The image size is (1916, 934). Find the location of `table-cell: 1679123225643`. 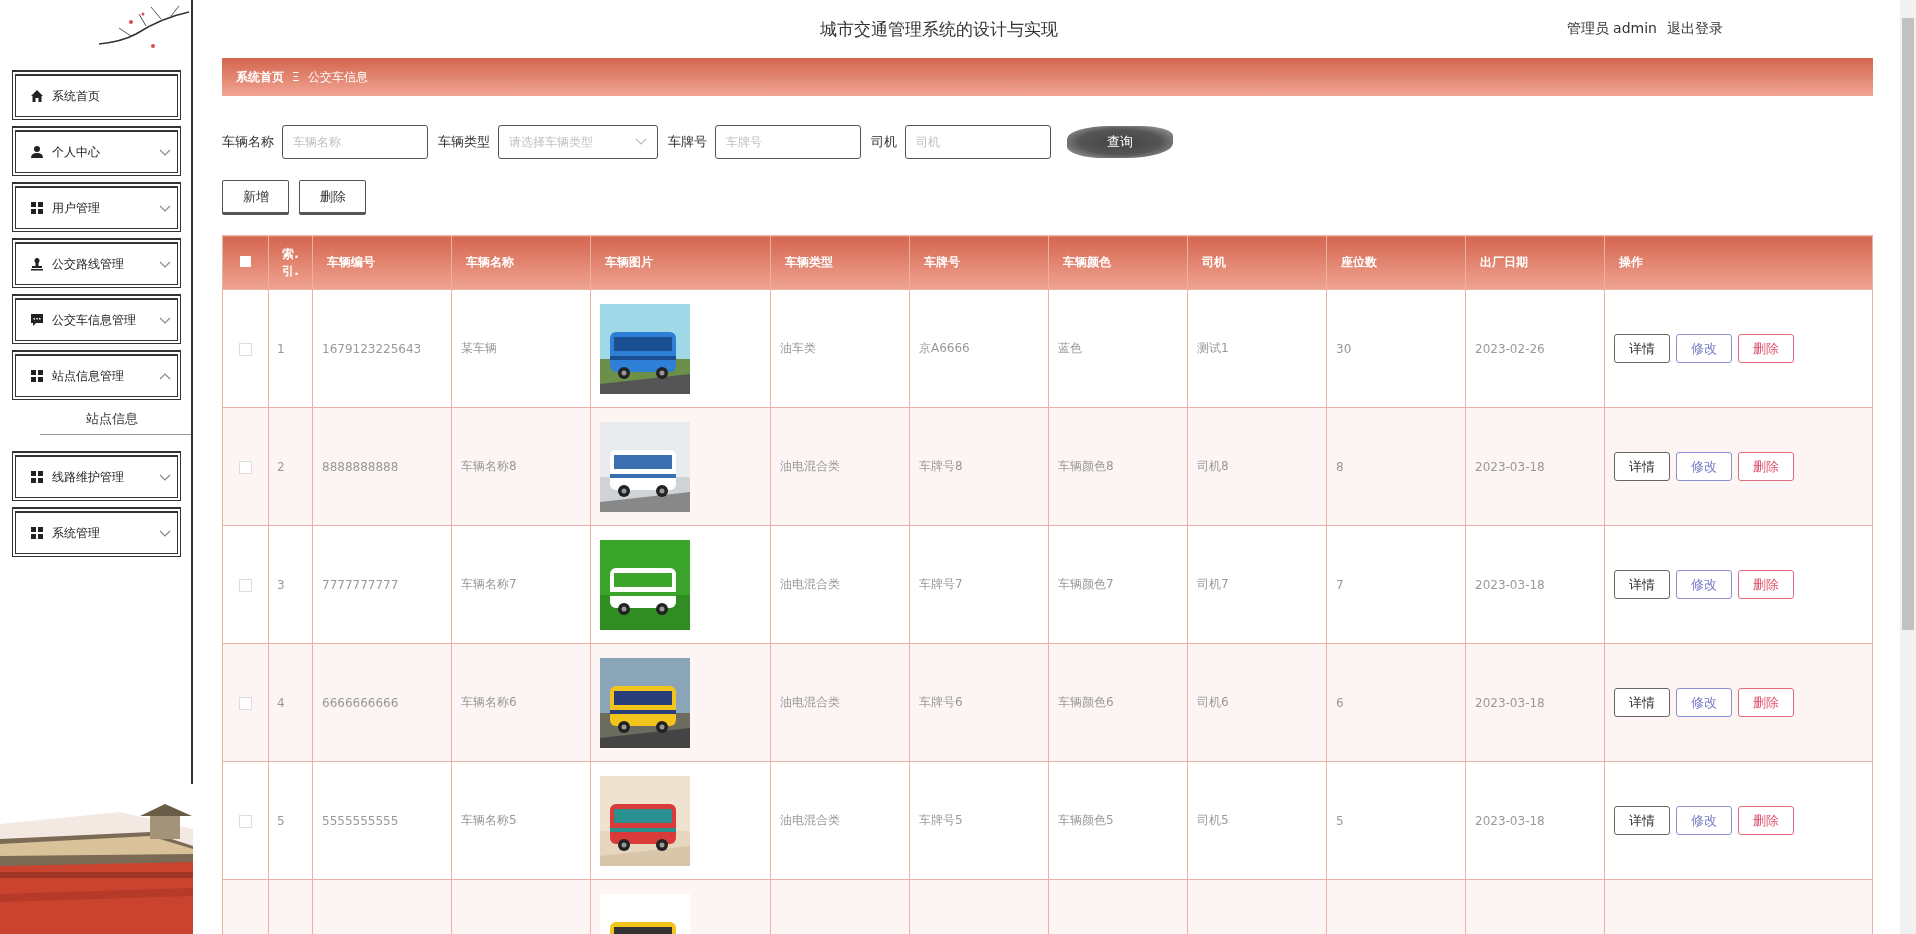

table-cell: 1679123225643 is located at coordinates (372, 348).